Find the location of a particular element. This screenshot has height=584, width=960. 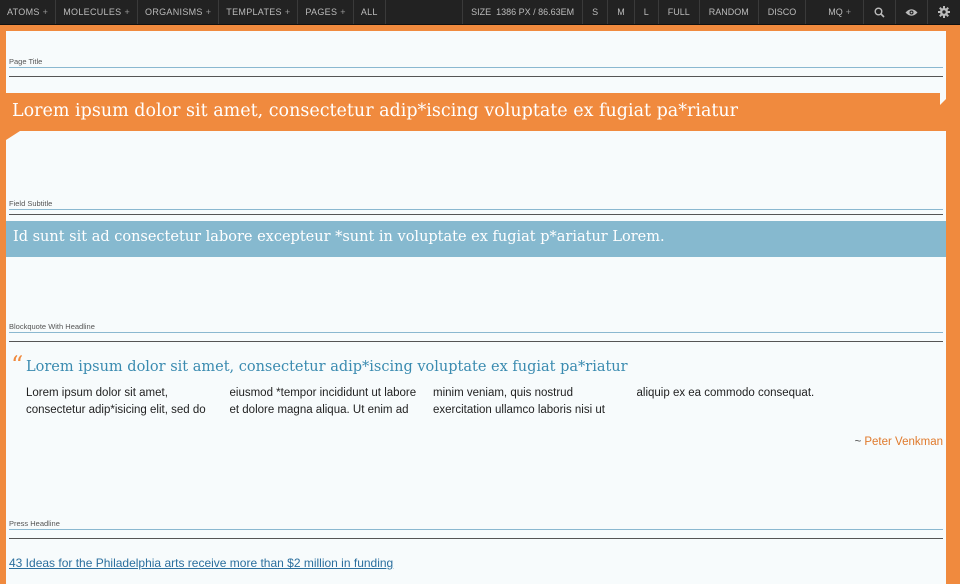

nav-pages: PAGES + is located at coordinates (326, 12).